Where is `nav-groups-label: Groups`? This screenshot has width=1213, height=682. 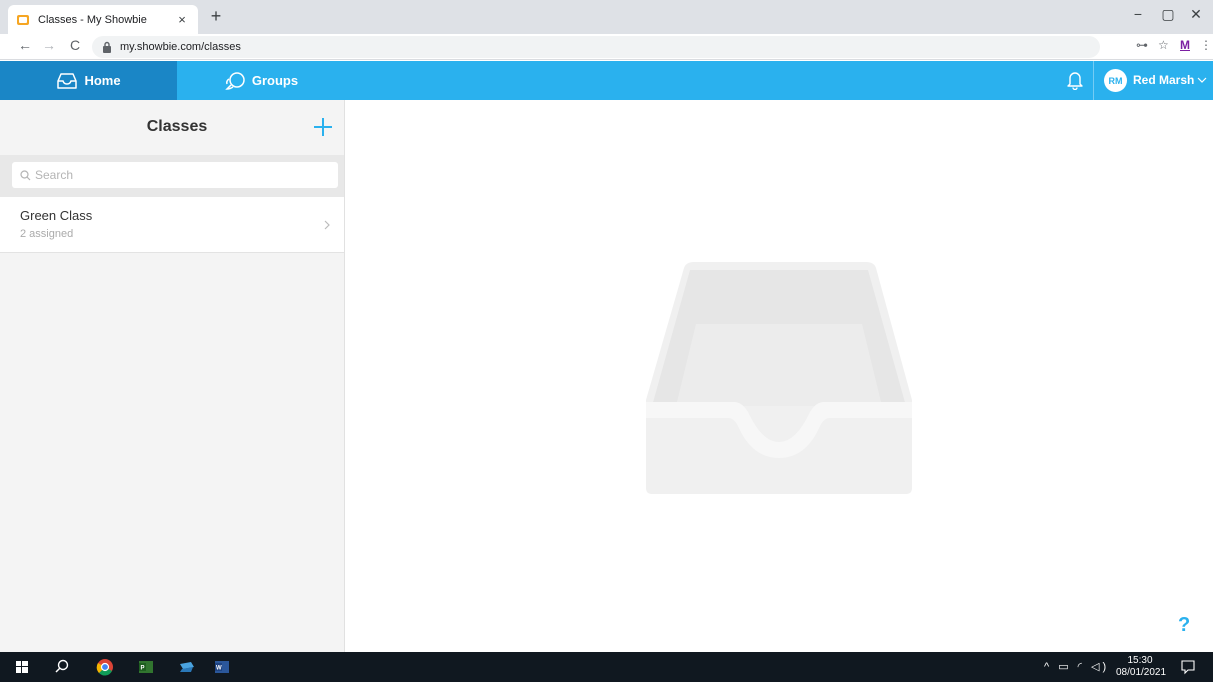
nav-groups-label: Groups is located at coordinates (275, 80).